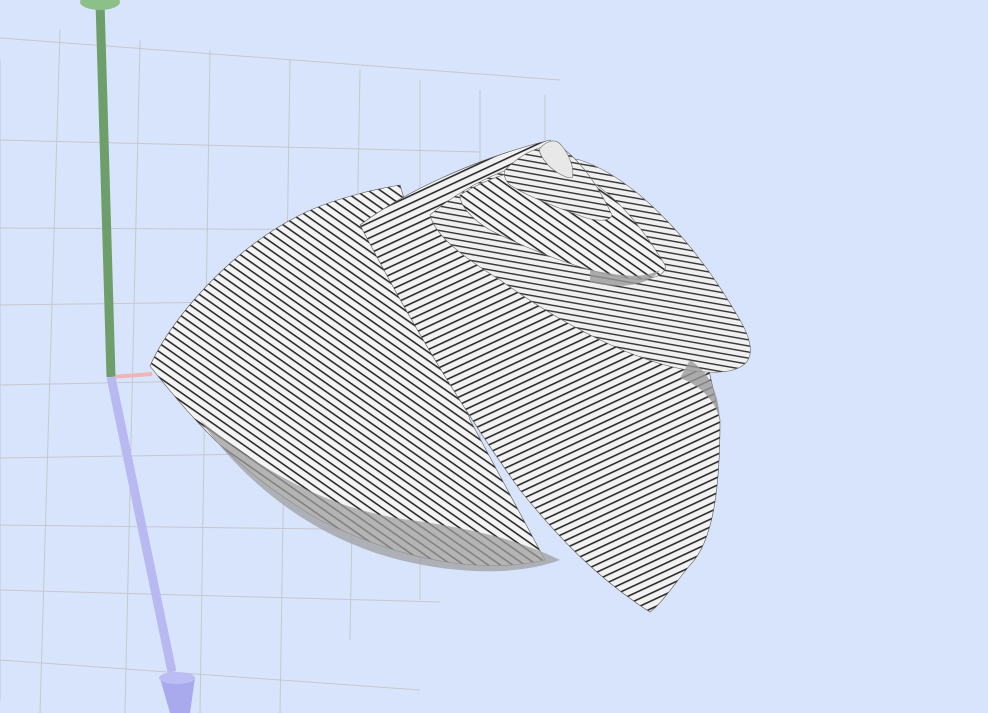  Describe the element at coordinates (150, 544) in the screenshot. I see `z-axis-arrow-icon` at that location.